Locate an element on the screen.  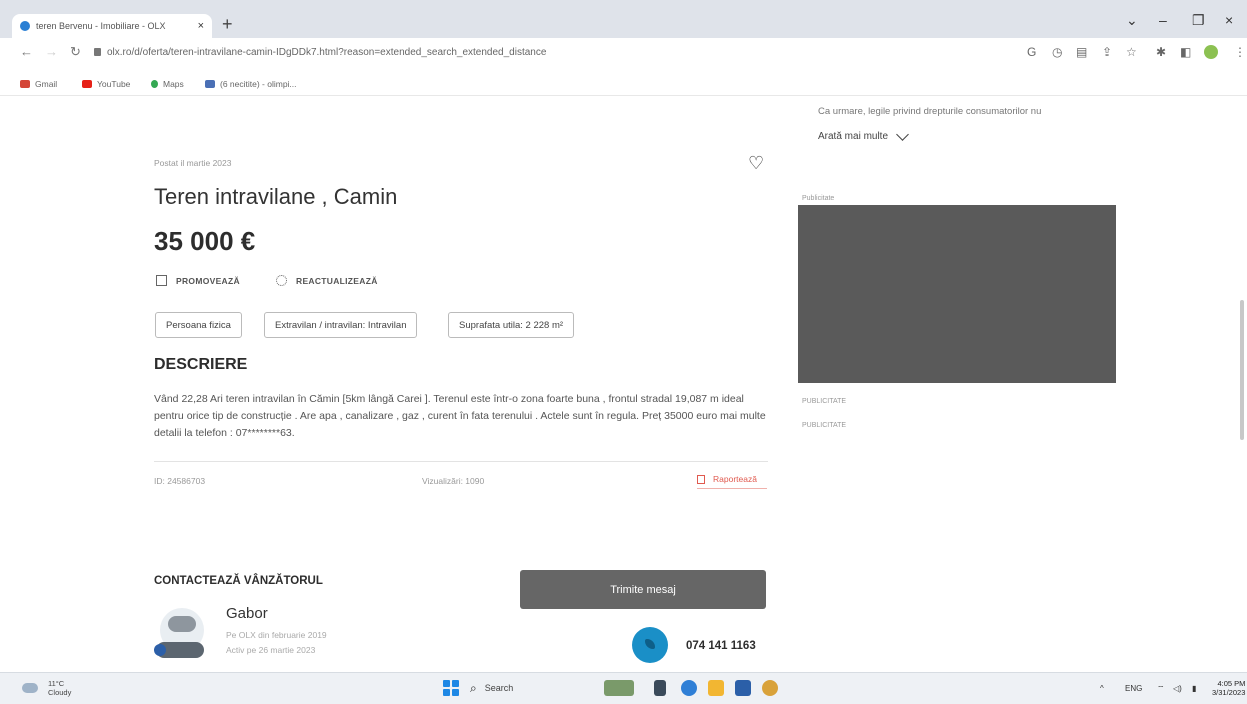
show-more-button: Arată mai multe is located at coordinates (863, 134).